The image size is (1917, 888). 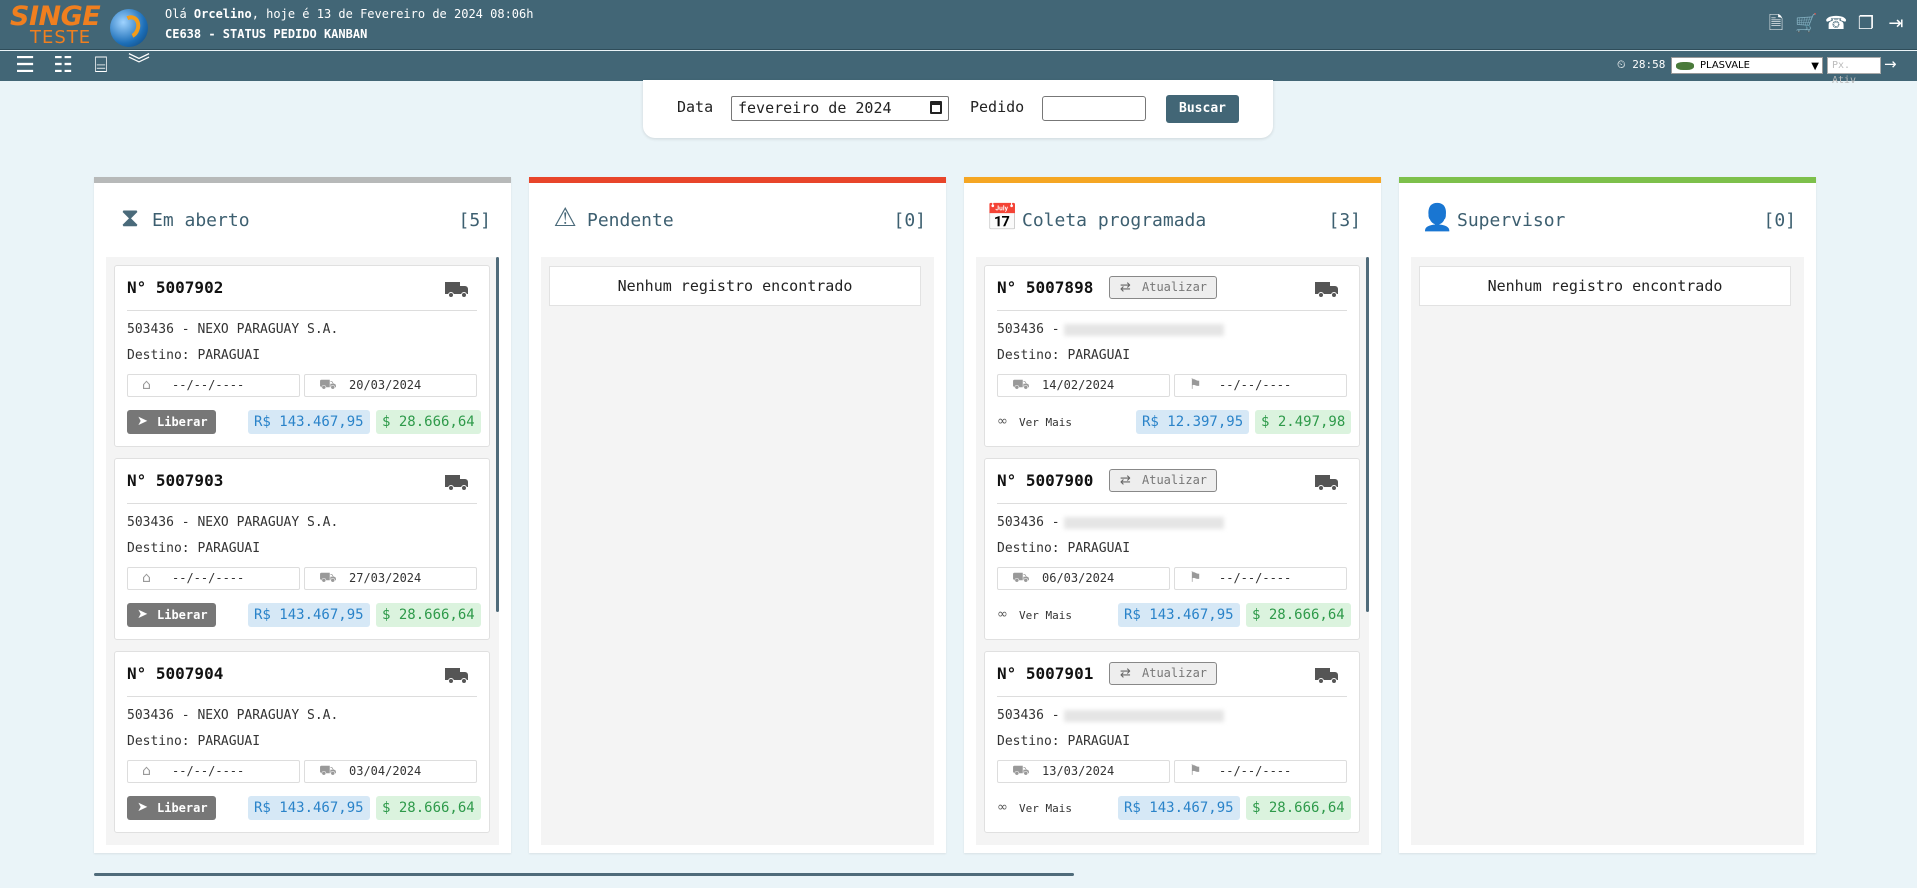 I want to click on date-field-1: ⛟ 13/03/2024, so click(x=1083, y=771).